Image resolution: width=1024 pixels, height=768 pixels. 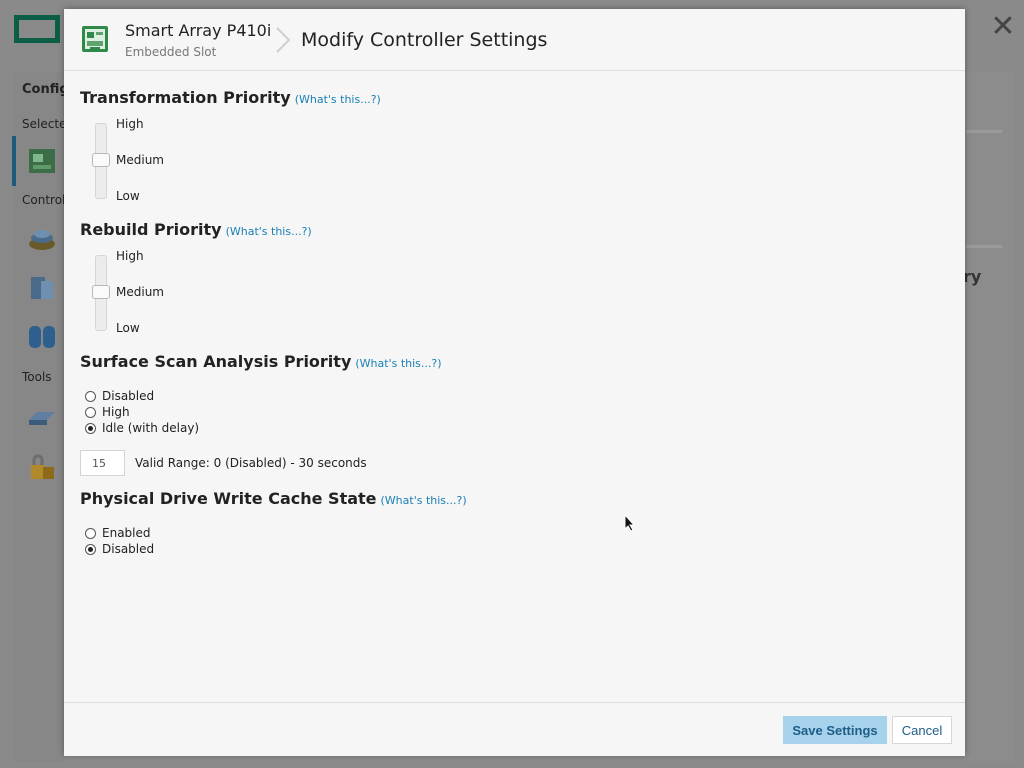 What do you see at coordinates (116, 412) in the screenshot?
I see `radio-label: High` at bounding box center [116, 412].